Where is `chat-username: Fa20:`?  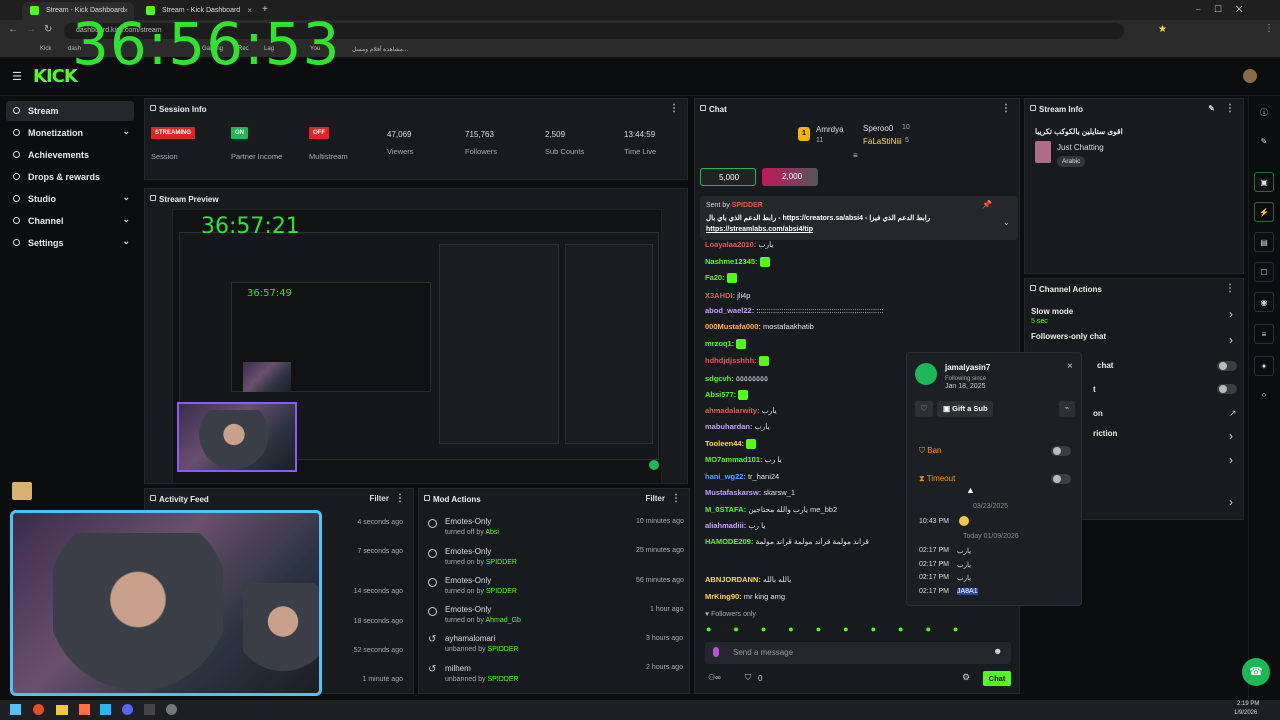 chat-username: Fa20: is located at coordinates (715, 277).